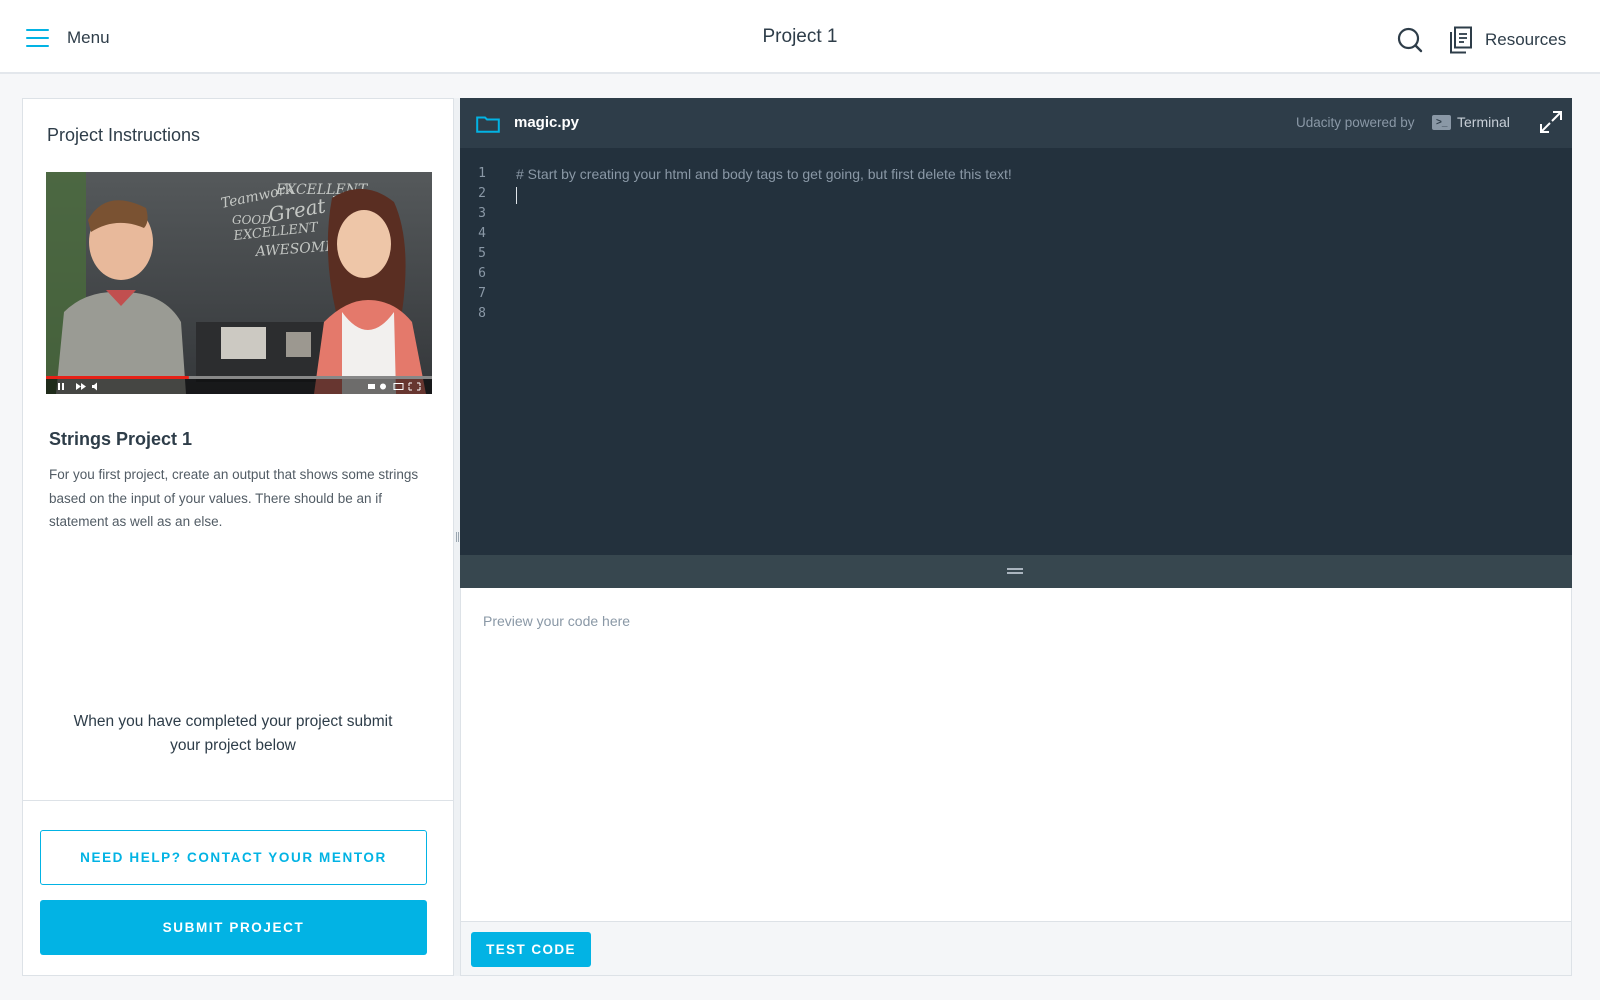 The height and width of the screenshot is (1000, 1600). Describe the element at coordinates (1526, 39) in the screenshot. I see `resources-label: Resources` at that location.